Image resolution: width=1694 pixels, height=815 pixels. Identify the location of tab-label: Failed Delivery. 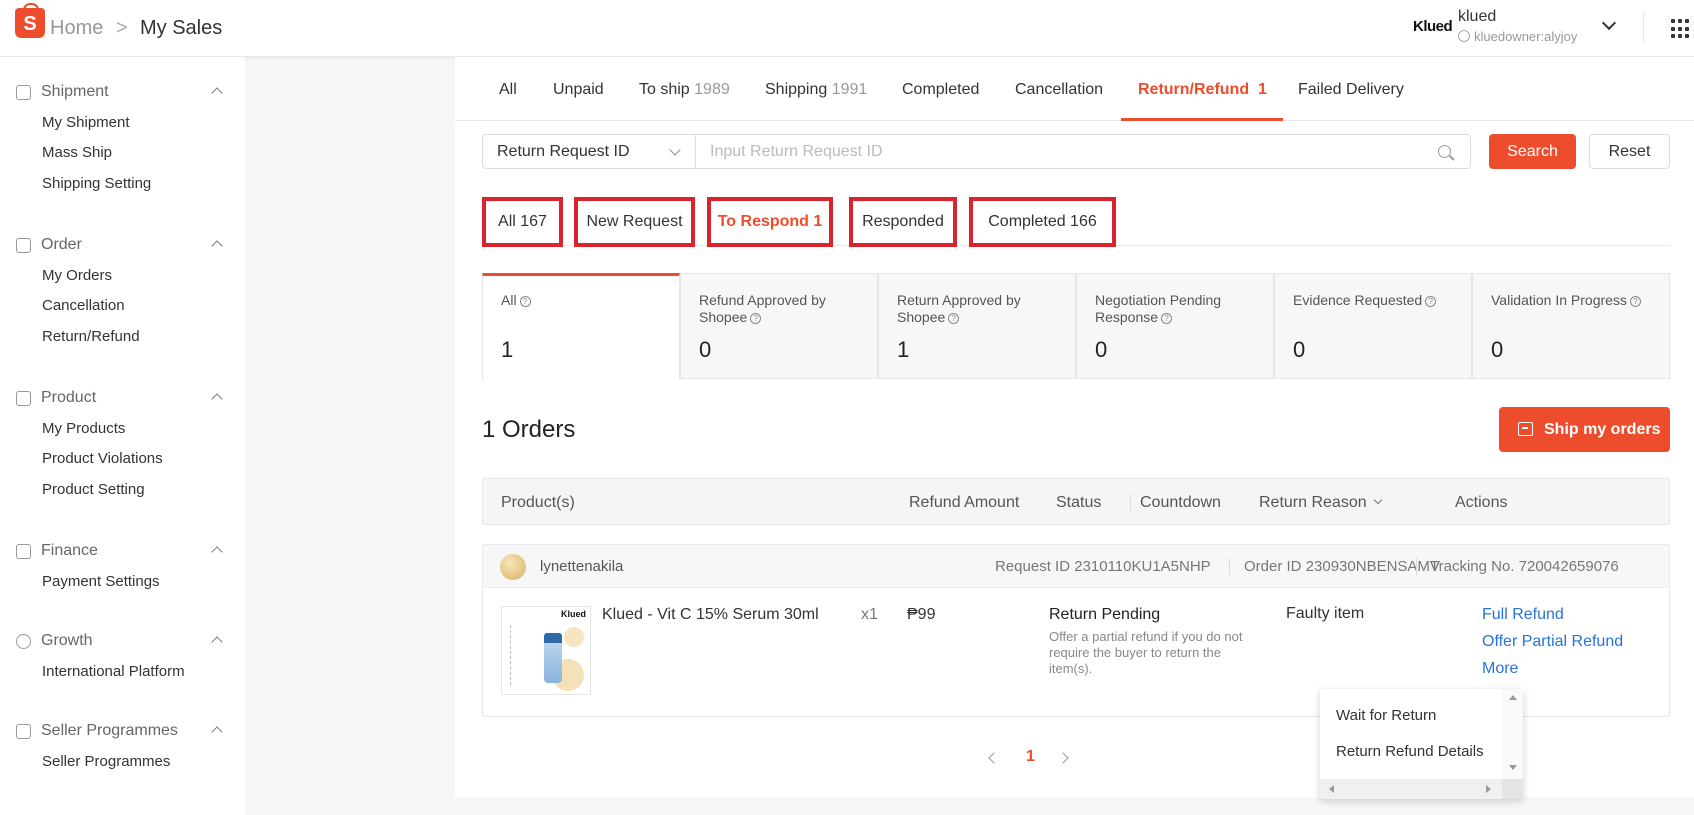
(1351, 89).